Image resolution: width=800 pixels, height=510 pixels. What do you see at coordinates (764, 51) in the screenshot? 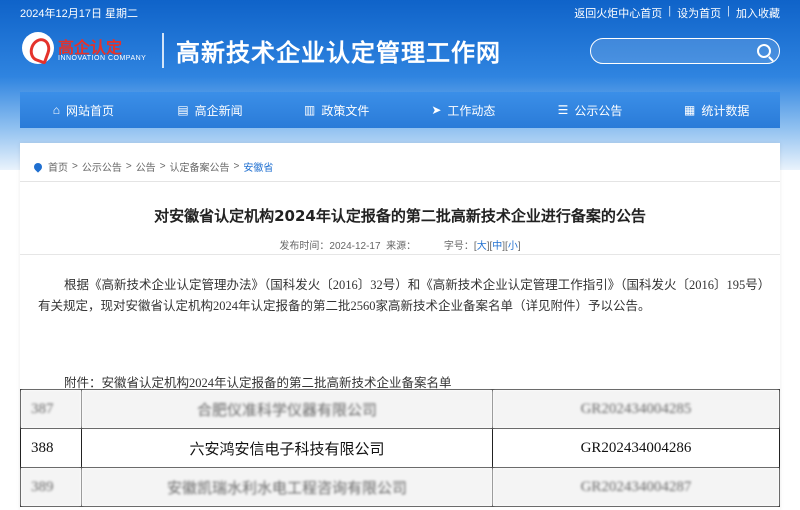
I see `search-icon` at bounding box center [764, 51].